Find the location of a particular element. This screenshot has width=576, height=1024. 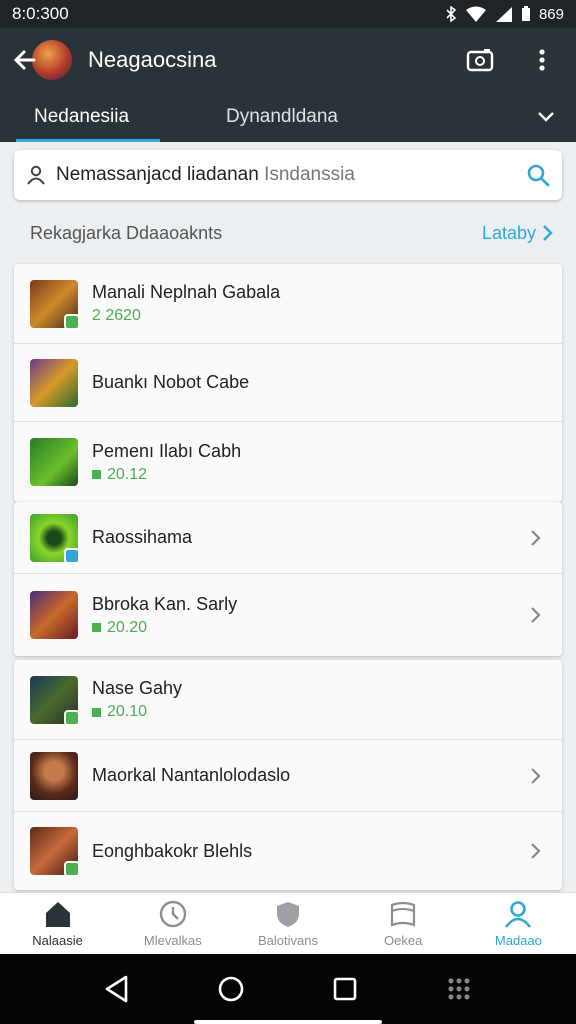

back-triangle-icon is located at coordinates (117, 989).